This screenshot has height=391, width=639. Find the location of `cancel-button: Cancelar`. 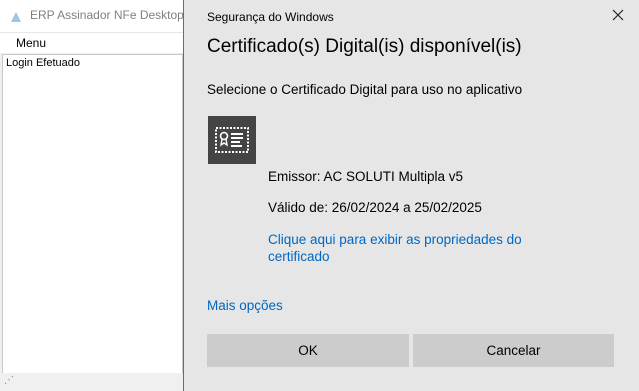

cancel-button: Cancelar is located at coordinates (513, 350).